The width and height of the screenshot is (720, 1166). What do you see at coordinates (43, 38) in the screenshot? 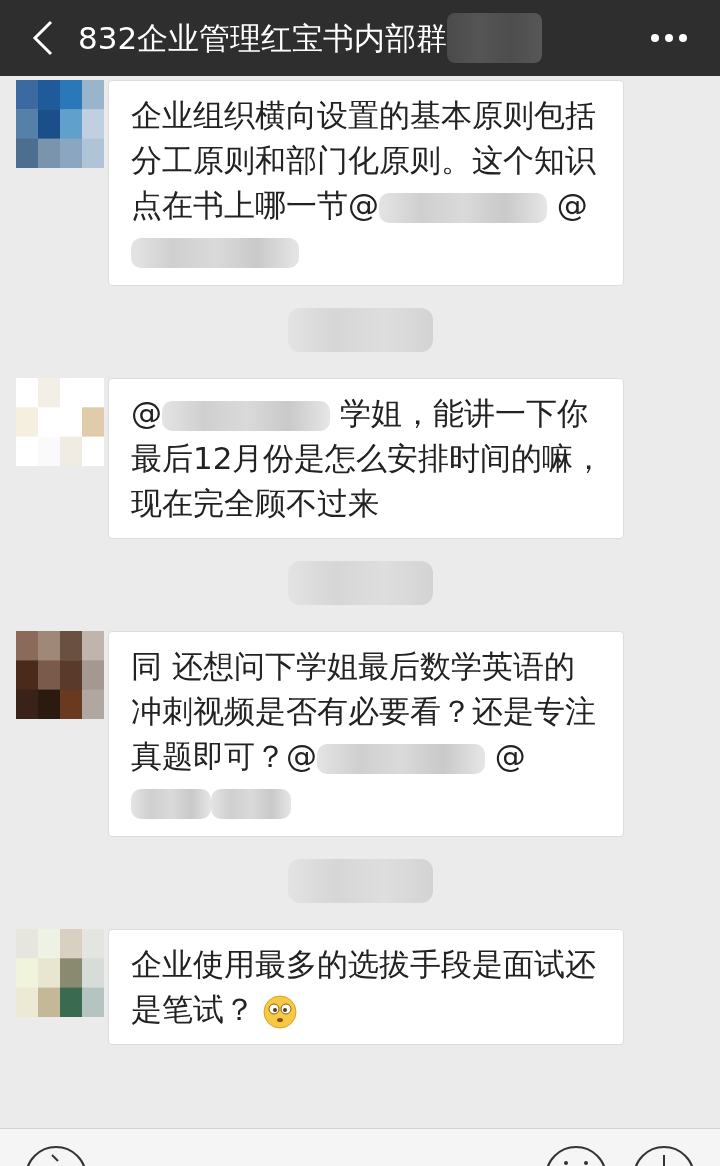
I see `back-icon` at bounding box center [43, 38].